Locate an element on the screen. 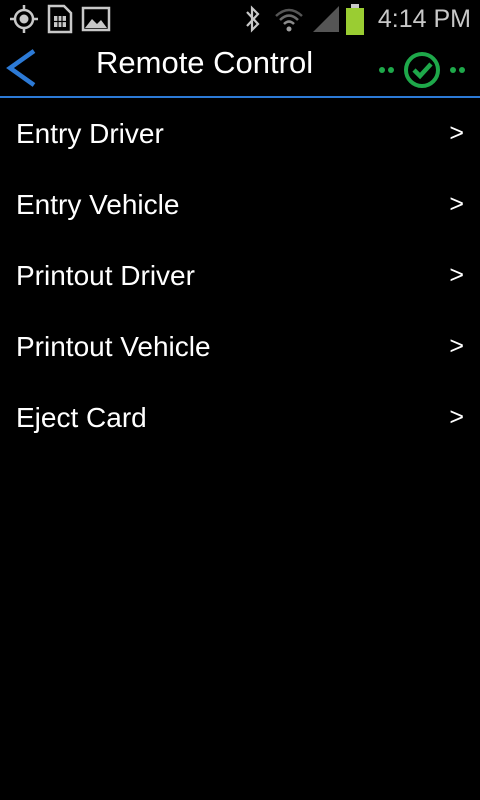  status-bar: 4:14 PM is located at coordinates (240, 19).